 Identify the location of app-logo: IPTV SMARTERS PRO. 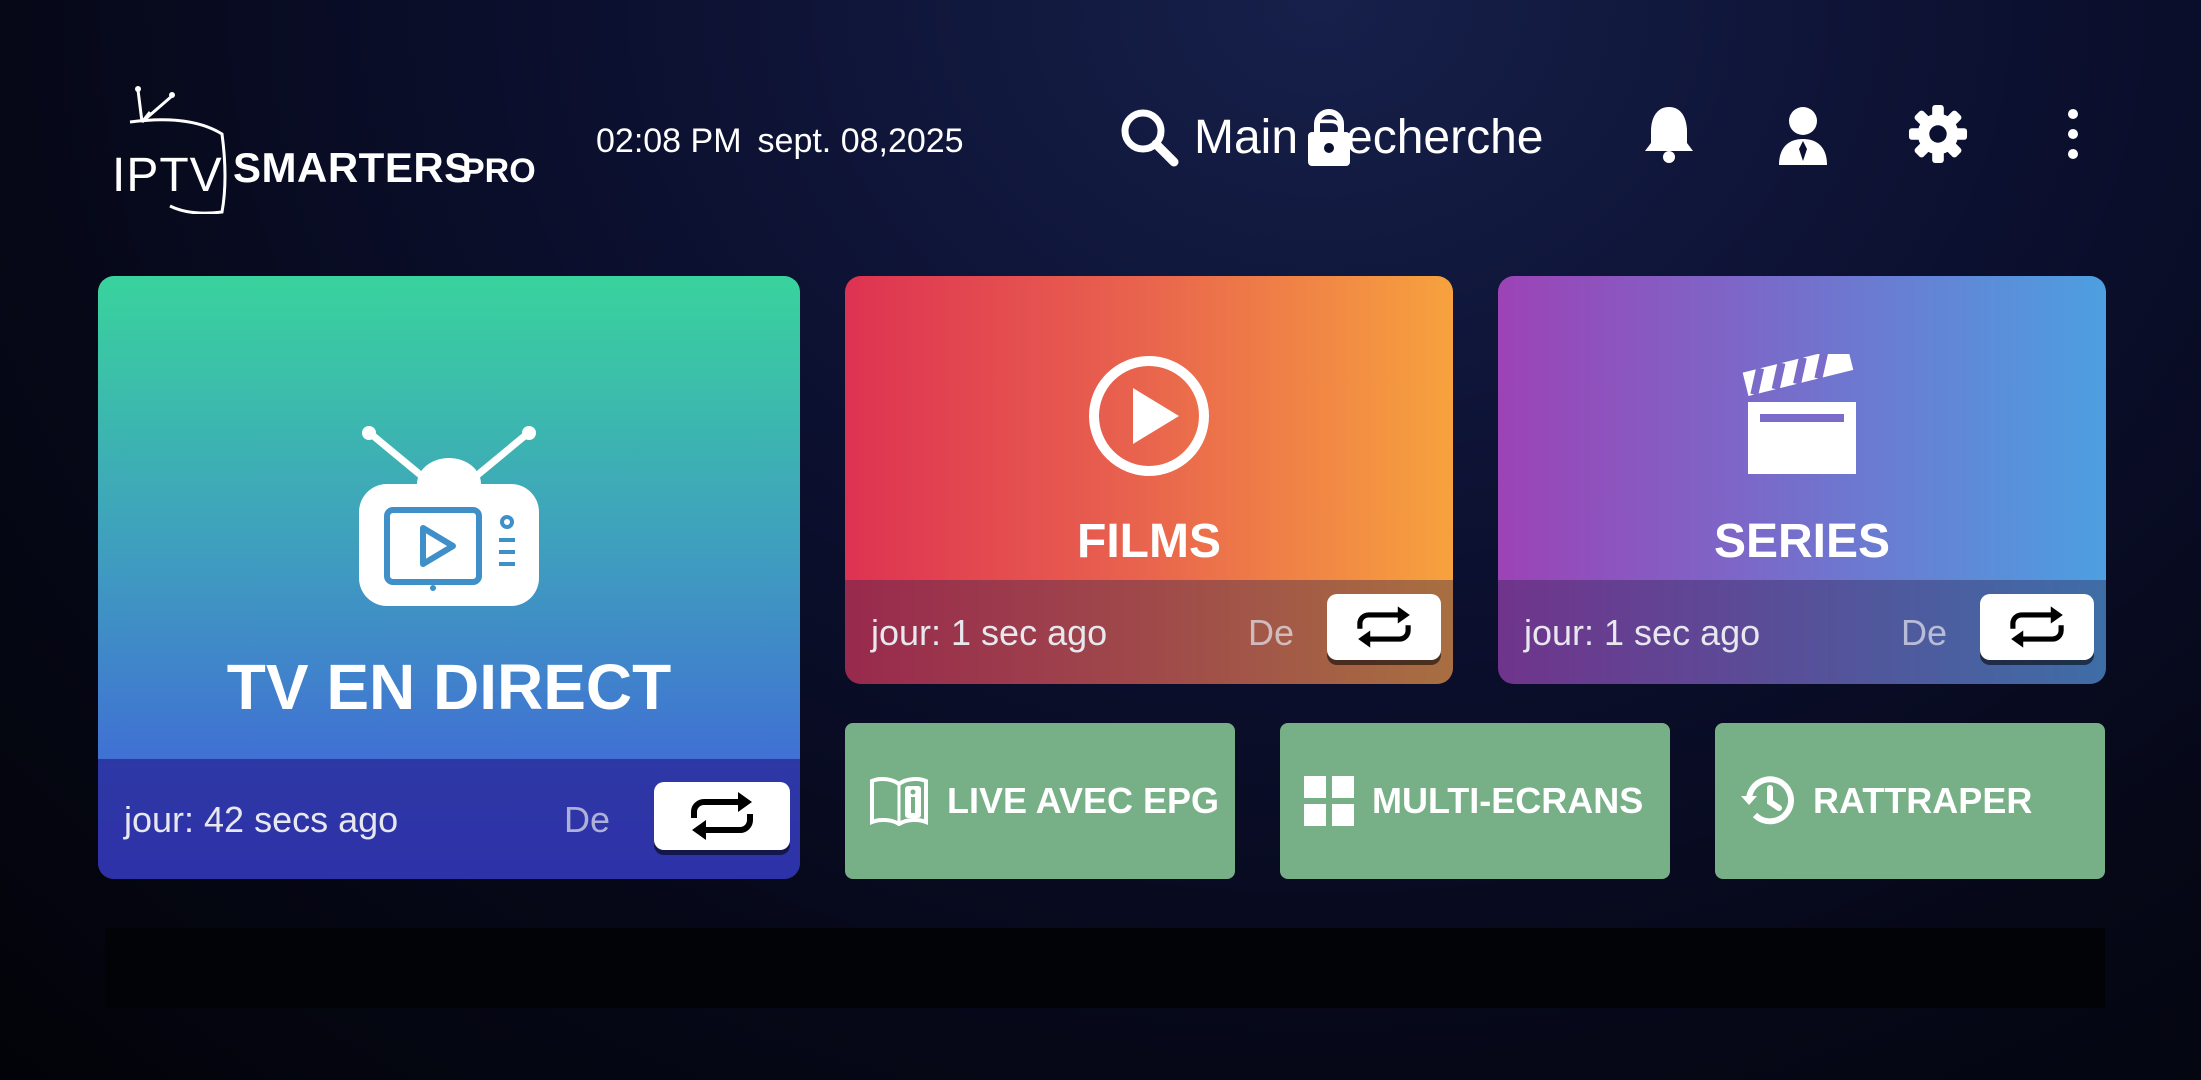
(325, 149).